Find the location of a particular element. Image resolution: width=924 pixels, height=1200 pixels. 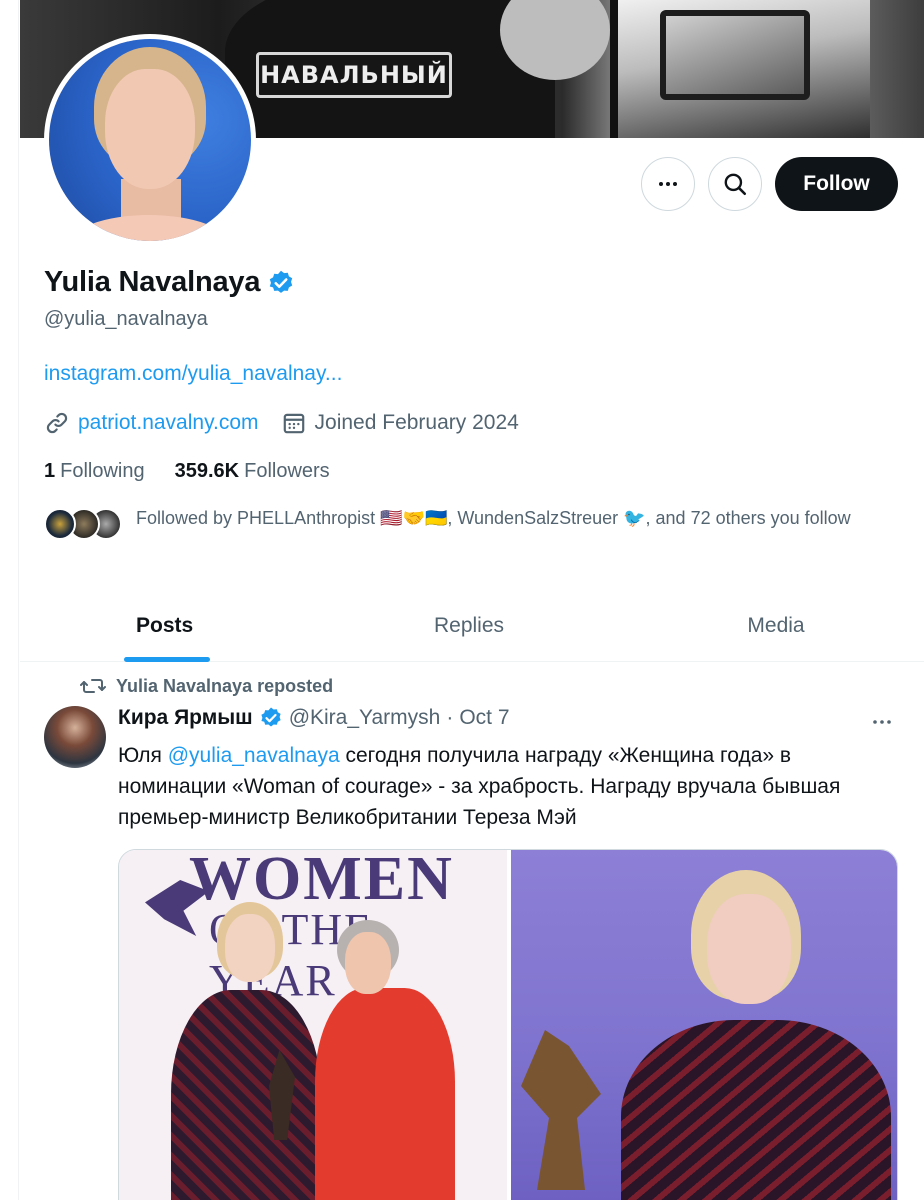

tab-replies: Replies is located at coordinates (469, 626).